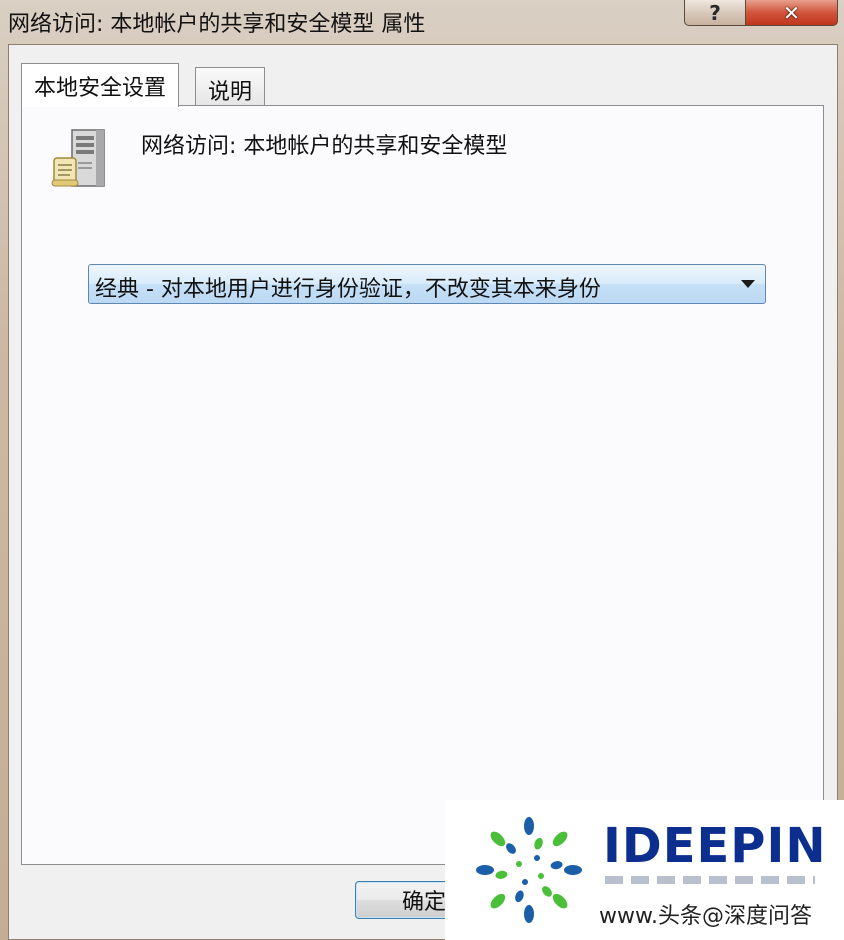 This screenshot has height=940, width=844. I want to click on close-icon: ✕, so click(791, 12).